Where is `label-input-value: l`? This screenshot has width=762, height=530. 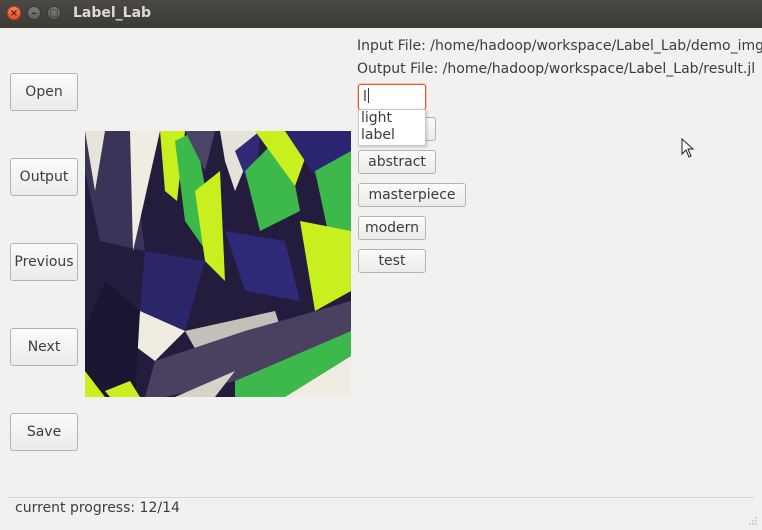 label-input-value: l is located at coordinates (365, 97).